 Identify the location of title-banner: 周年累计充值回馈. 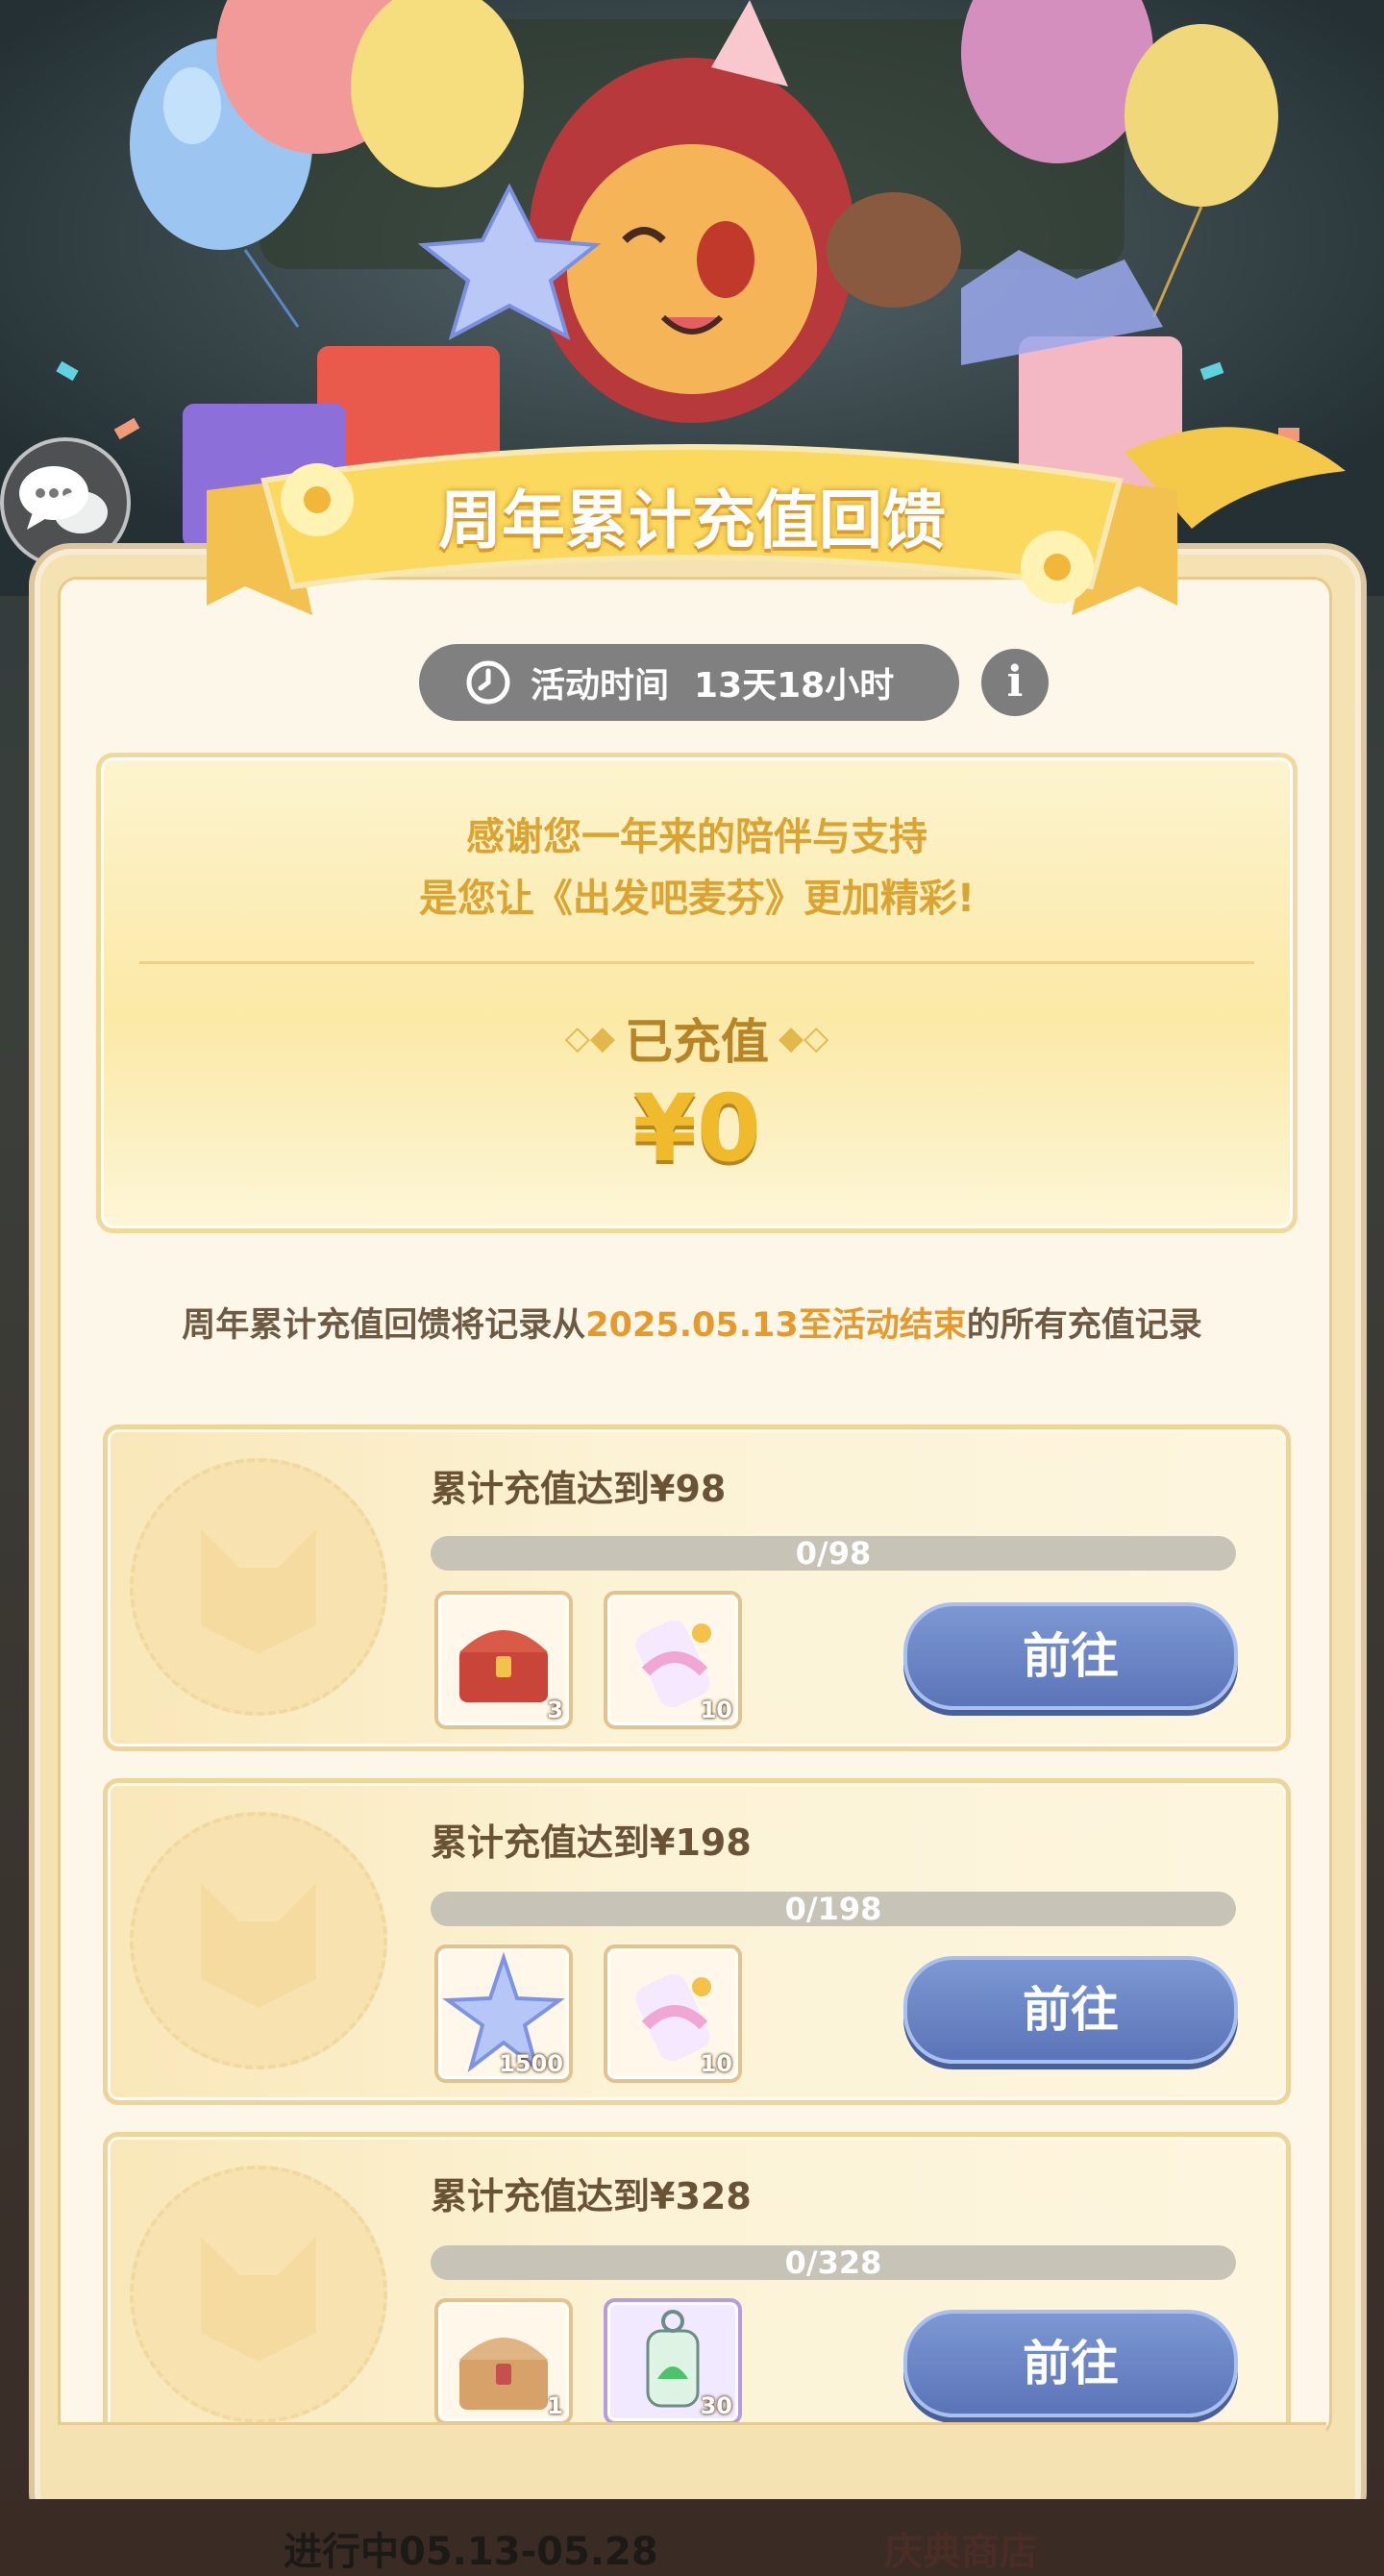
(692, 522).